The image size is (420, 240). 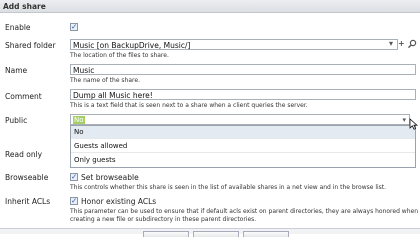 I want to click on name-field: Music, so click(x=243, y=69).